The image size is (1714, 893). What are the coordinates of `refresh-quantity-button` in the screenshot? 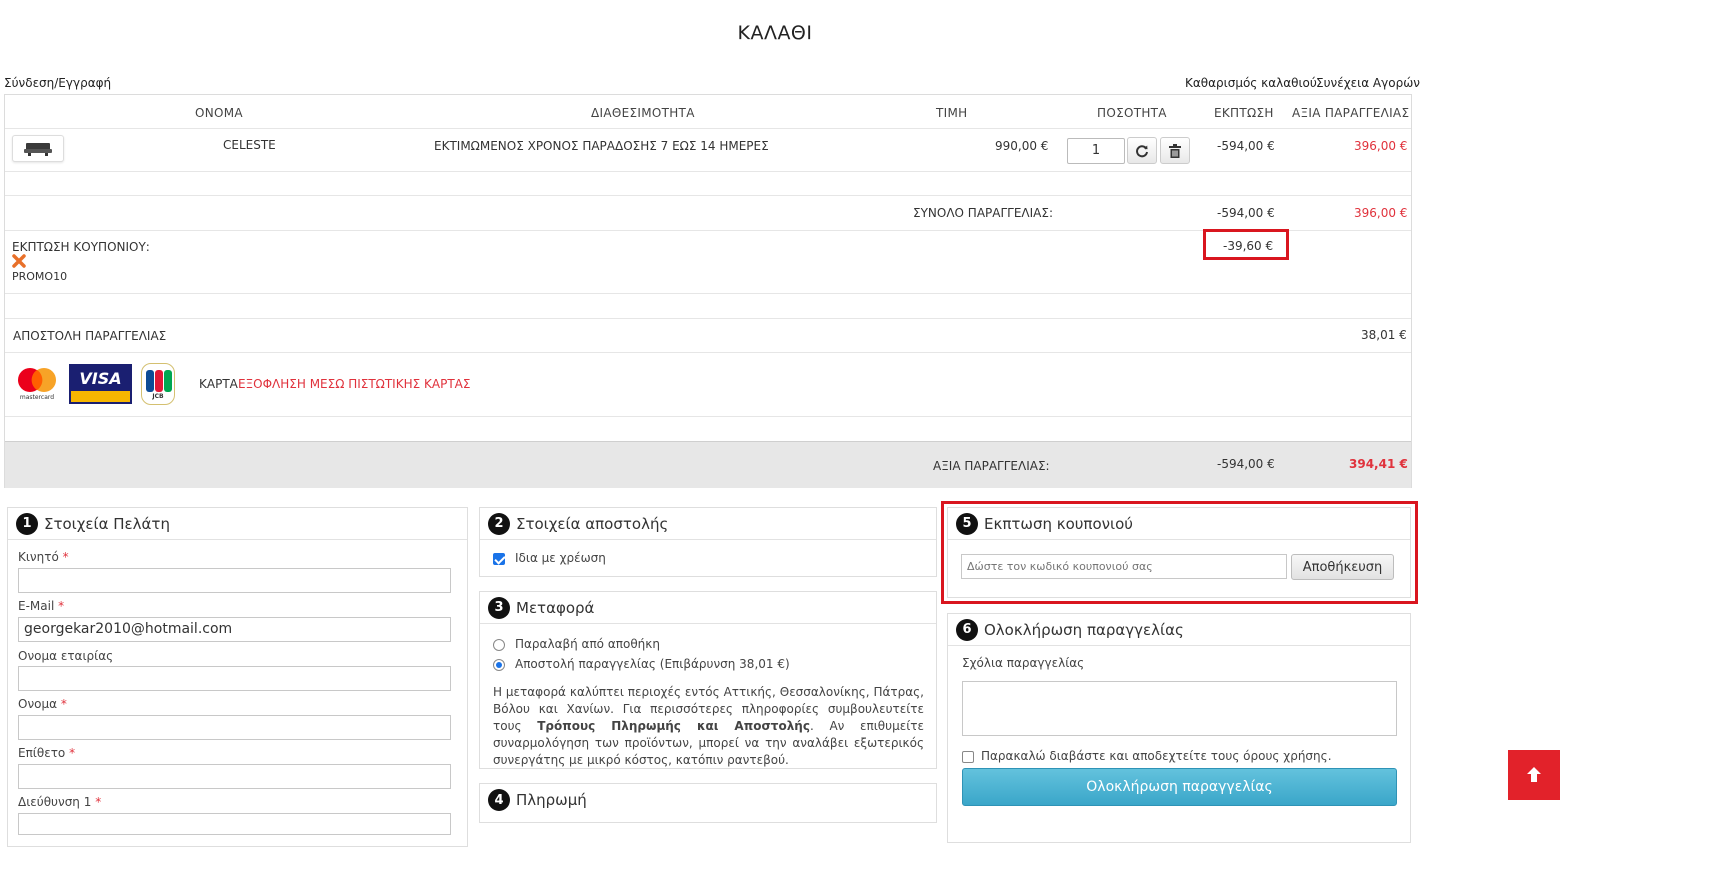 It's located at (1142, 150).